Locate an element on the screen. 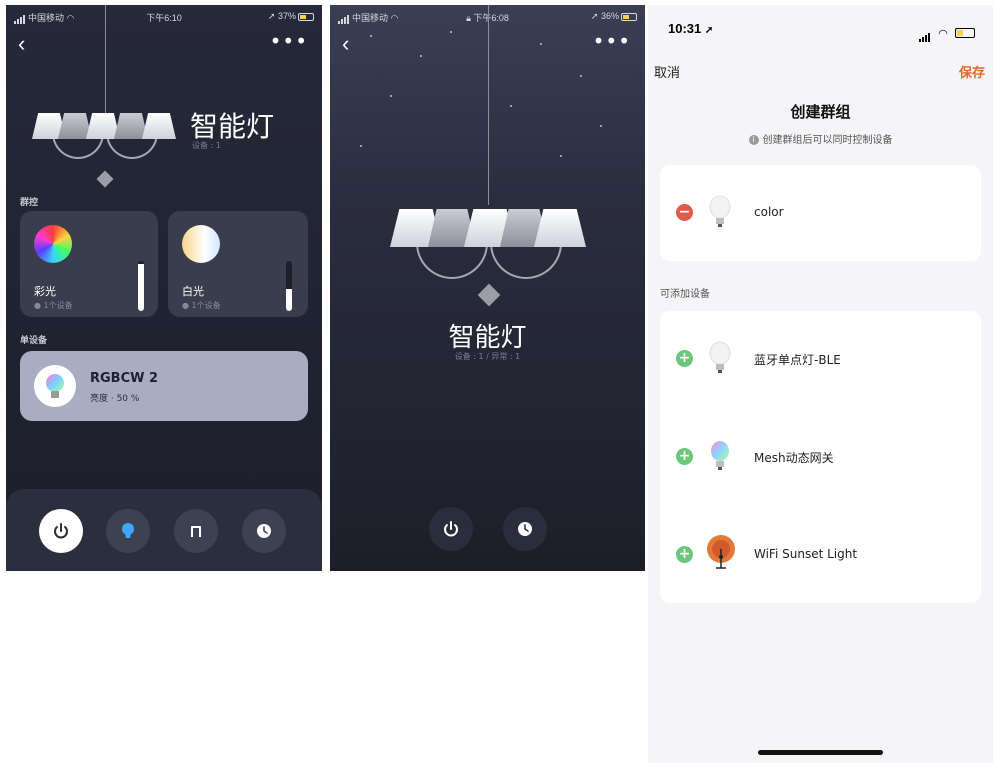 Image resolution: width=993 pixels, height=763 pixels. music-button is located at coordinates (196, 531).